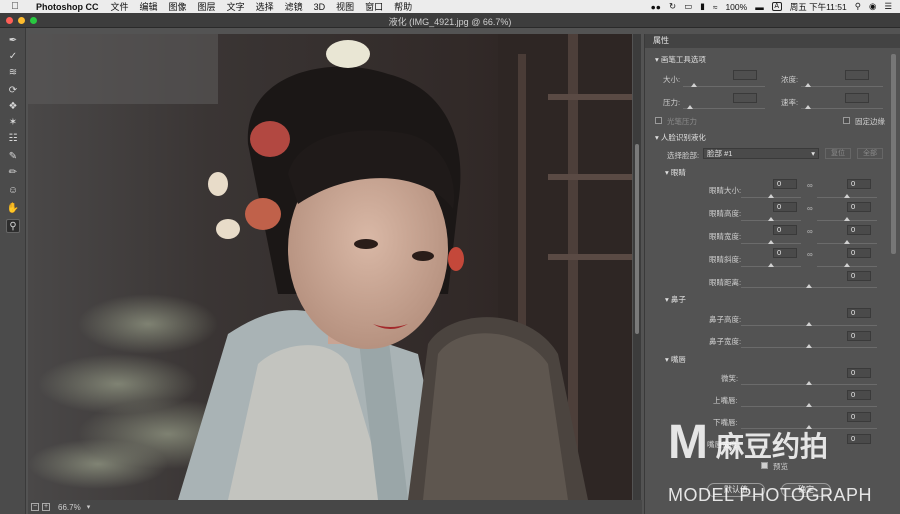 The width and height of the screenshot is (900, 514). I want to click on canvas-scroll-thumb, so click(637, 239).